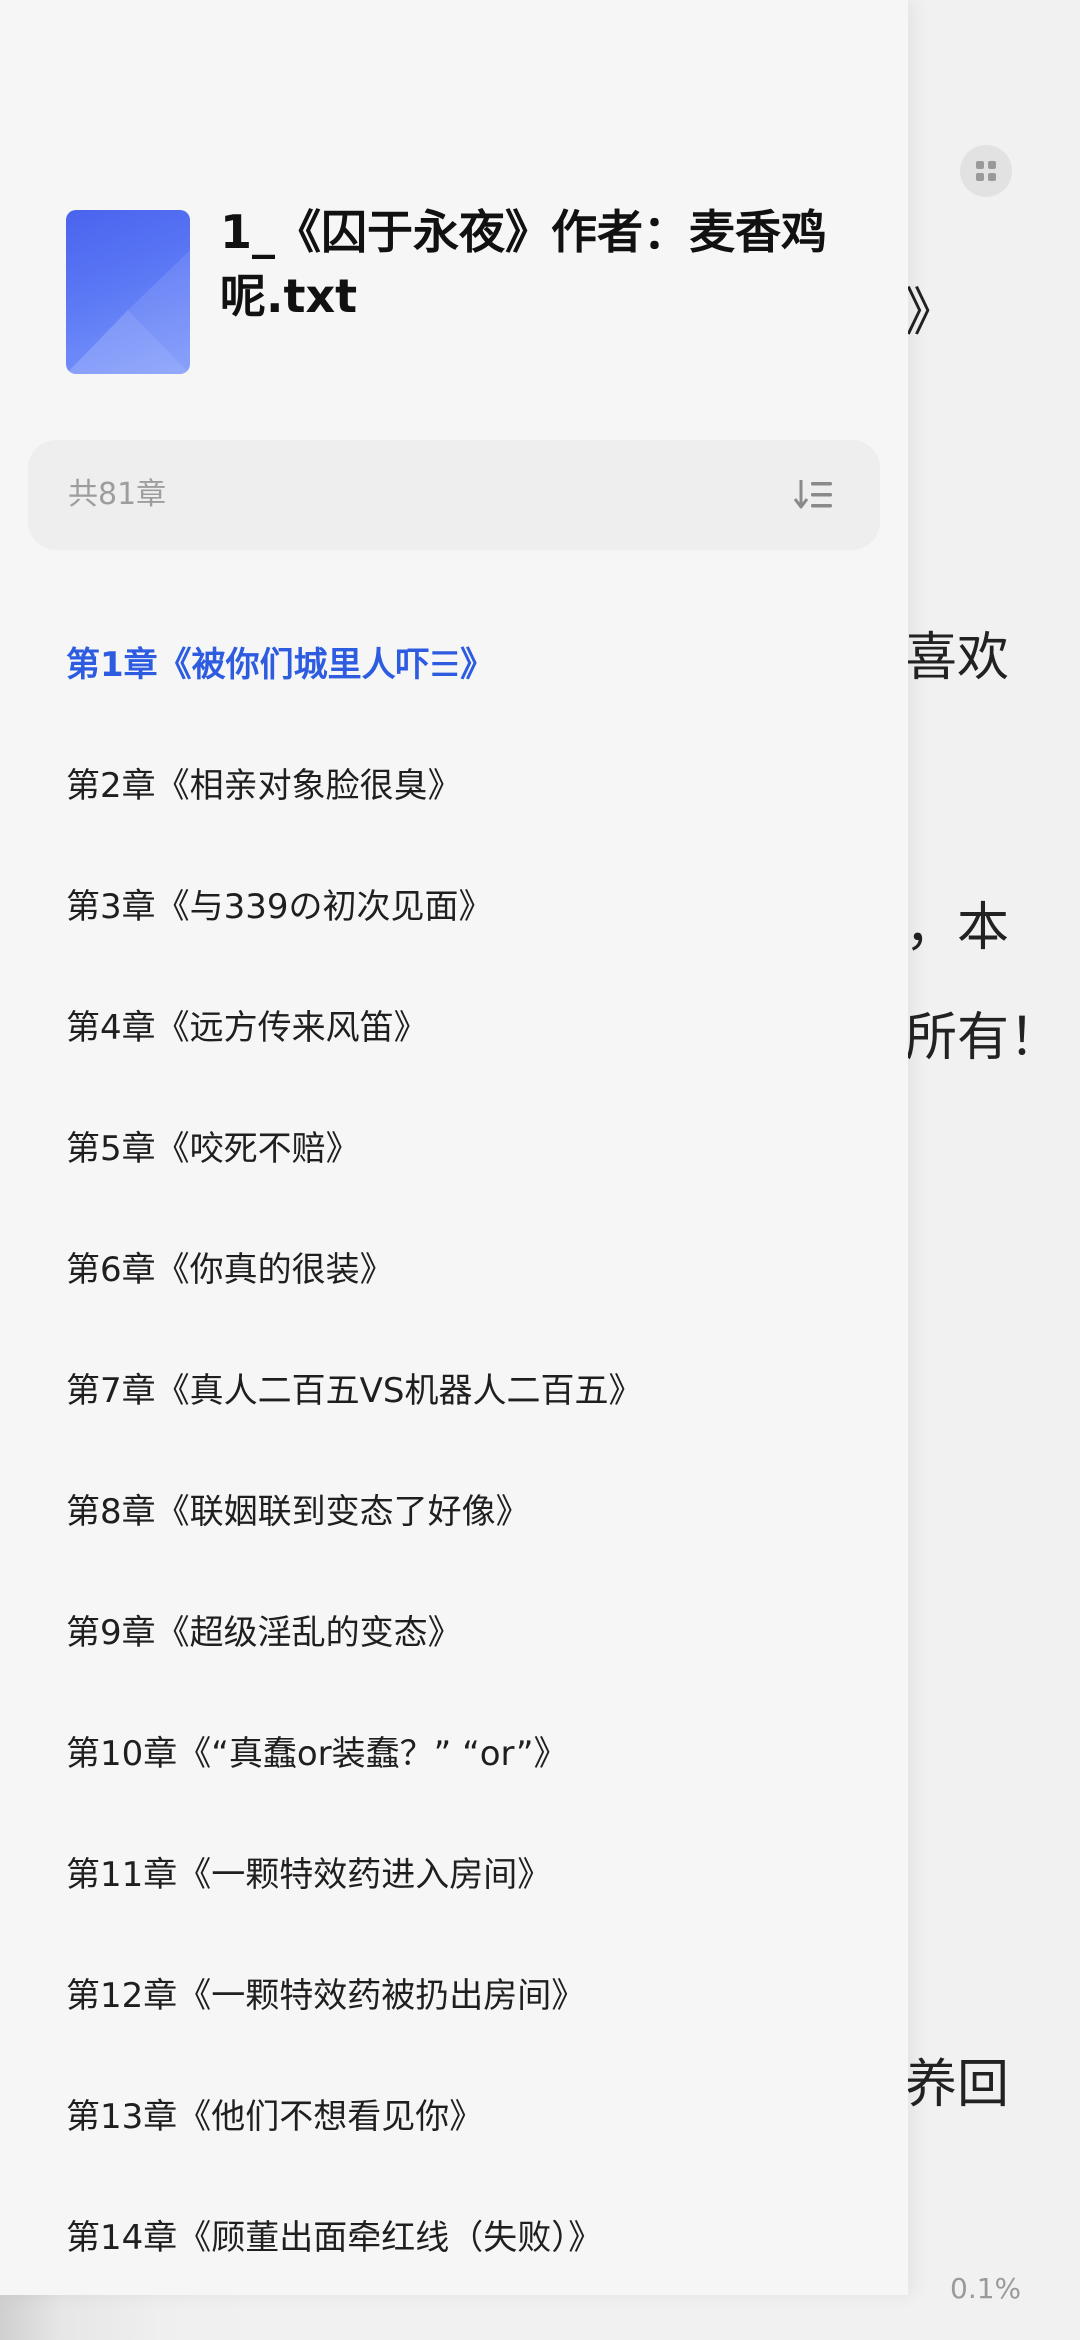 The image size is (1080, 2340). I want to click on grid-icon, so click(986, 171).